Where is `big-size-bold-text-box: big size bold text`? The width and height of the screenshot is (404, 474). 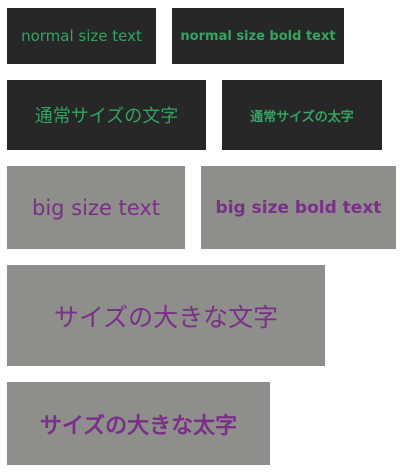
big-size-bold-text-box: big size bold text is located at coordinates (298, 207).